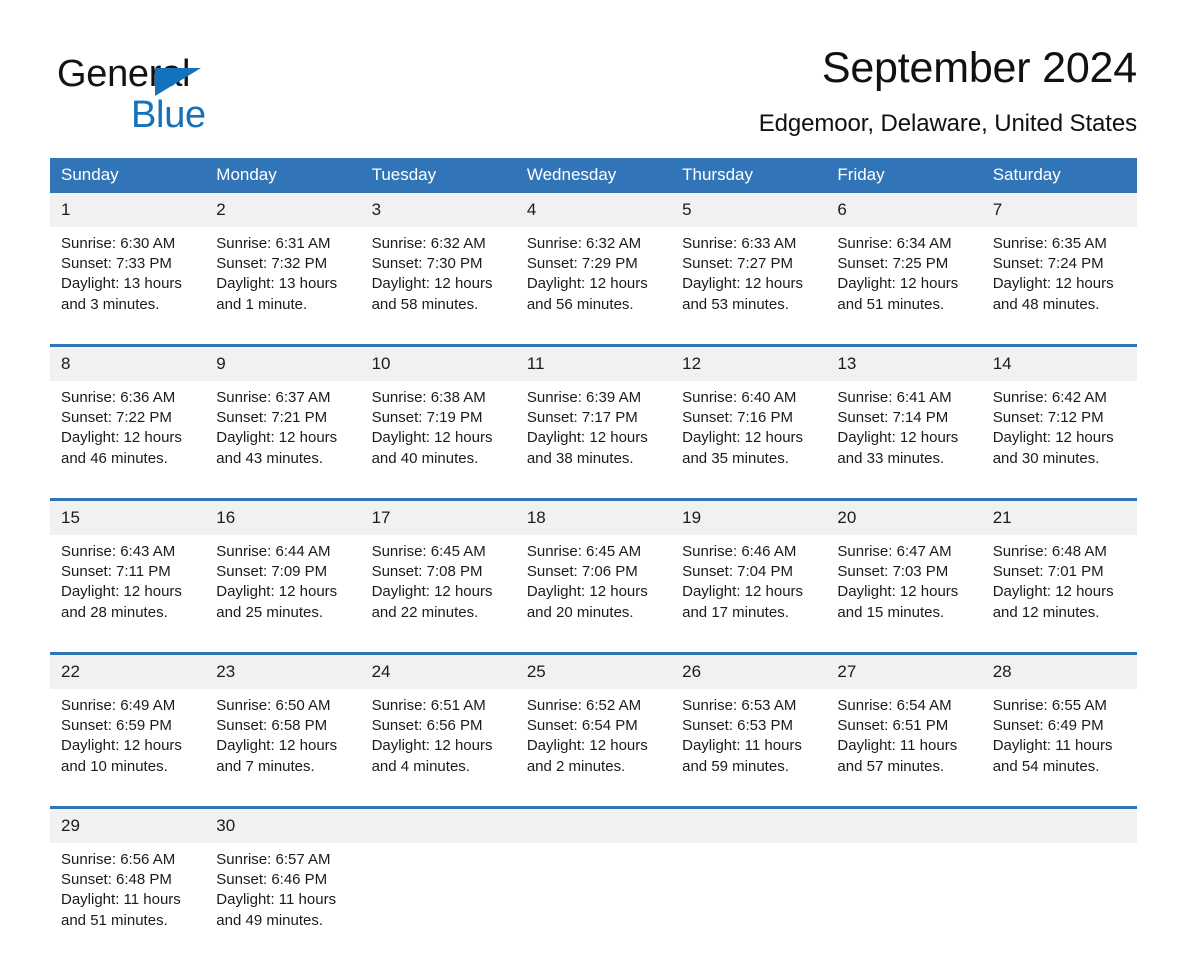 This screenshot has height=960, width=1188. Describe the element at coordinates (128, 824) in the screenshot. I see `day-number: 29` at that location.